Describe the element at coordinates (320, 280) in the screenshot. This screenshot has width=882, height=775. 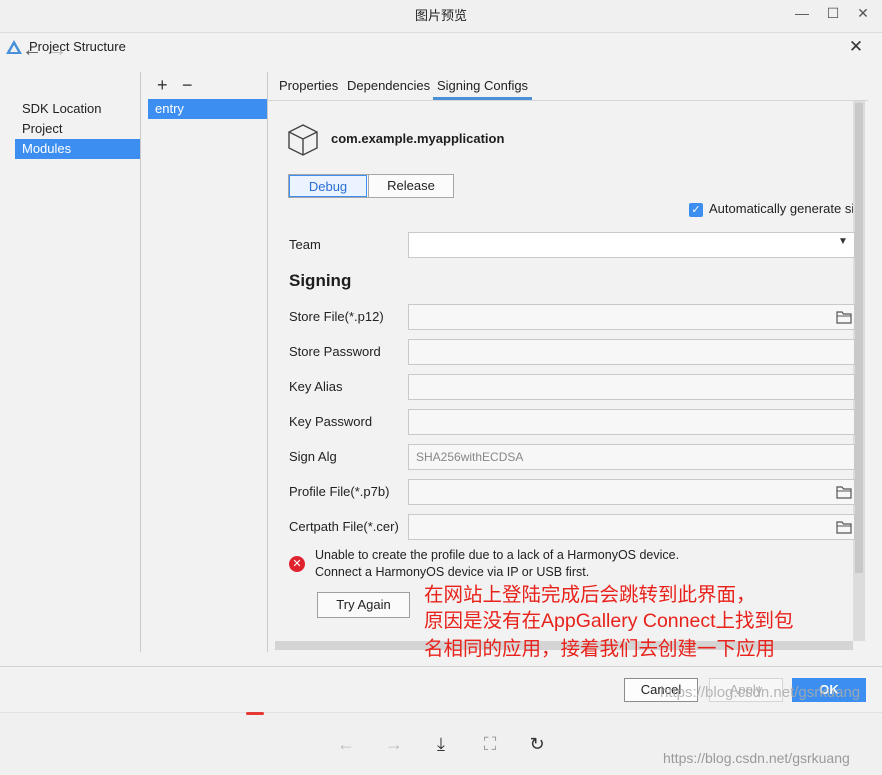
I see `signing-heading: Signing` at that location.